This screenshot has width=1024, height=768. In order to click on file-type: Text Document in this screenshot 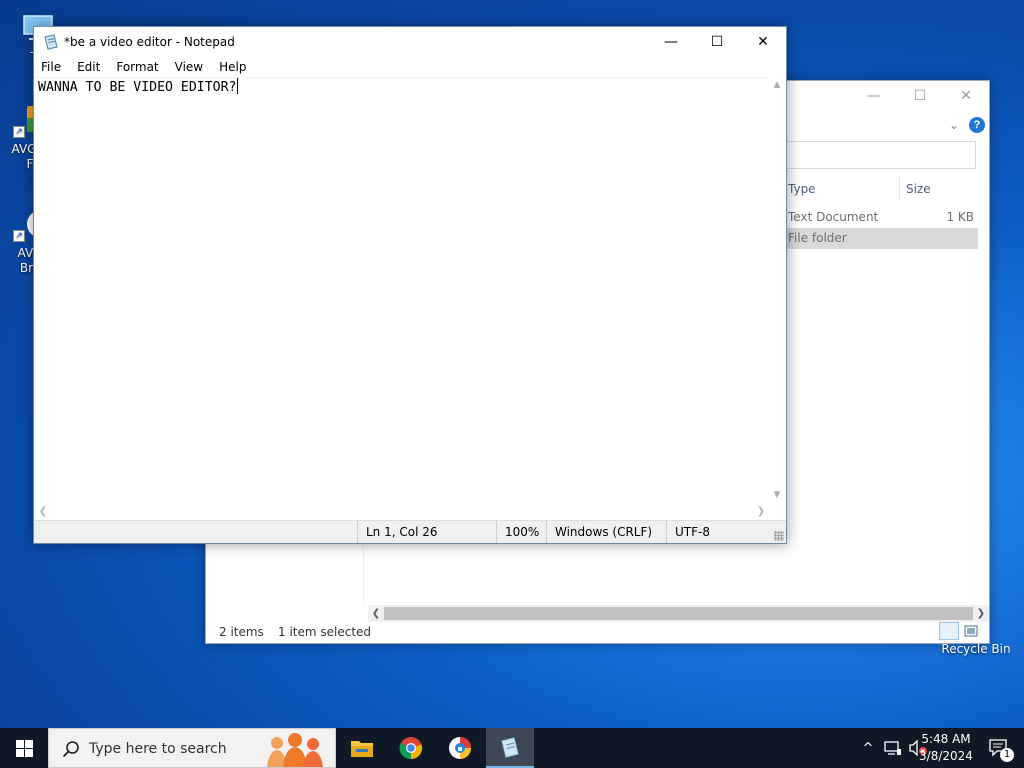, I will do `click(833, 217)`.